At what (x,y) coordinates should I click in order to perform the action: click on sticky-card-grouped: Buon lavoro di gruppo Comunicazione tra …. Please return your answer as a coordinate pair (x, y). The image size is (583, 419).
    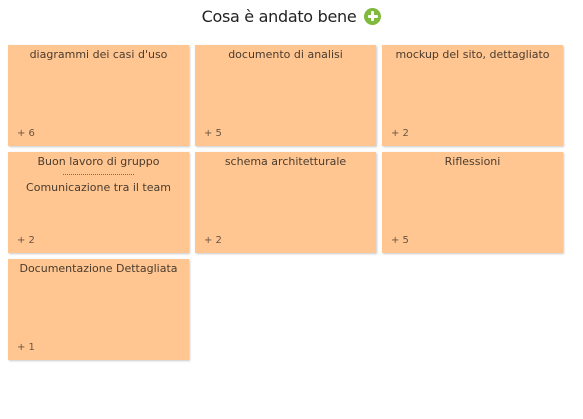
    Looking at the image, I should click on (98, 202).